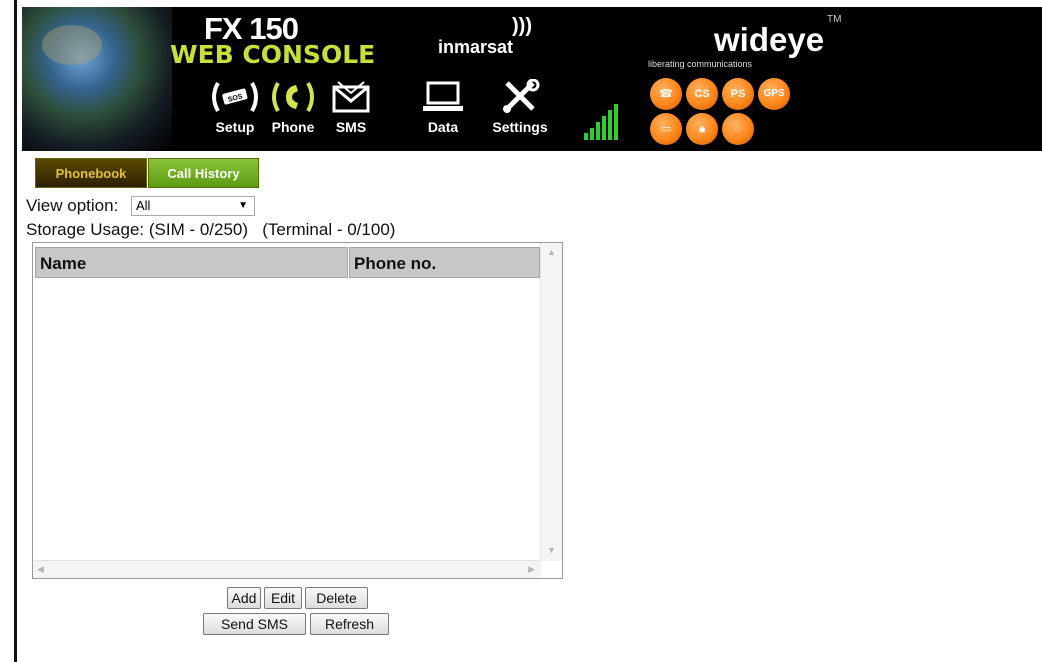 The width and height of the screenshot is (1042, 662). I want to click on tools-icon, so click(521, 96).